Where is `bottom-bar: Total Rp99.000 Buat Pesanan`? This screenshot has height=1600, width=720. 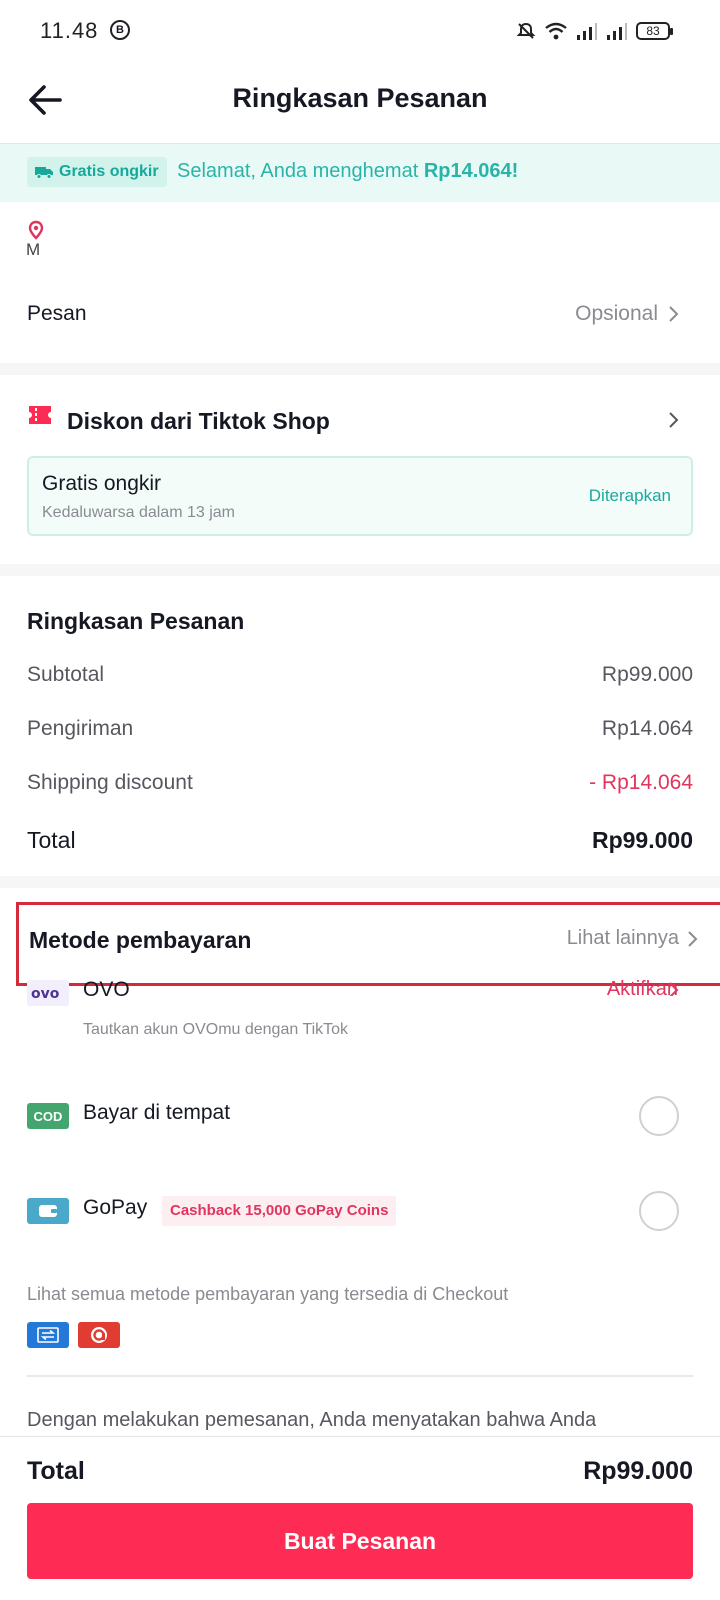 bottom-bar: Total Rp99.000 Buat Pesanan is located at coordinates (360, 1518).